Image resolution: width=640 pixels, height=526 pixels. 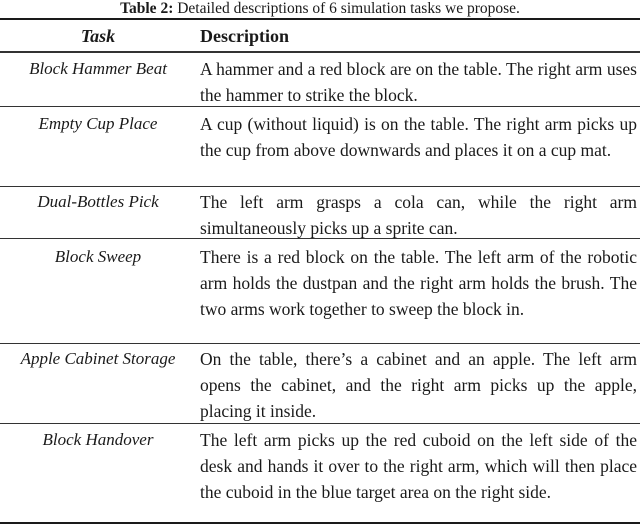 I want to click on top-rule, so click(x=320, y=19).